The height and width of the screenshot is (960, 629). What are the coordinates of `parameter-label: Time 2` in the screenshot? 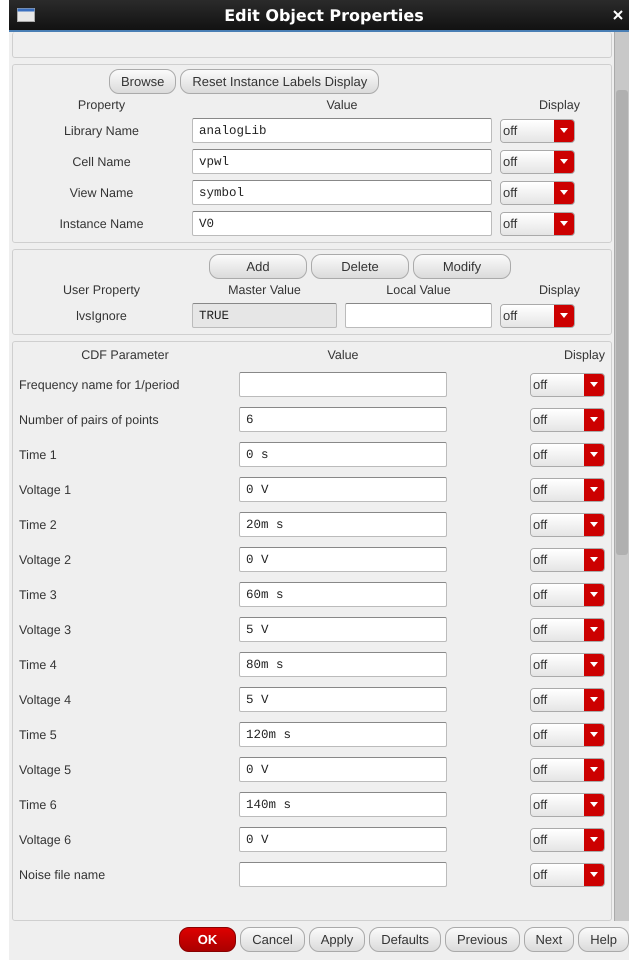 It's located at (38, 525).